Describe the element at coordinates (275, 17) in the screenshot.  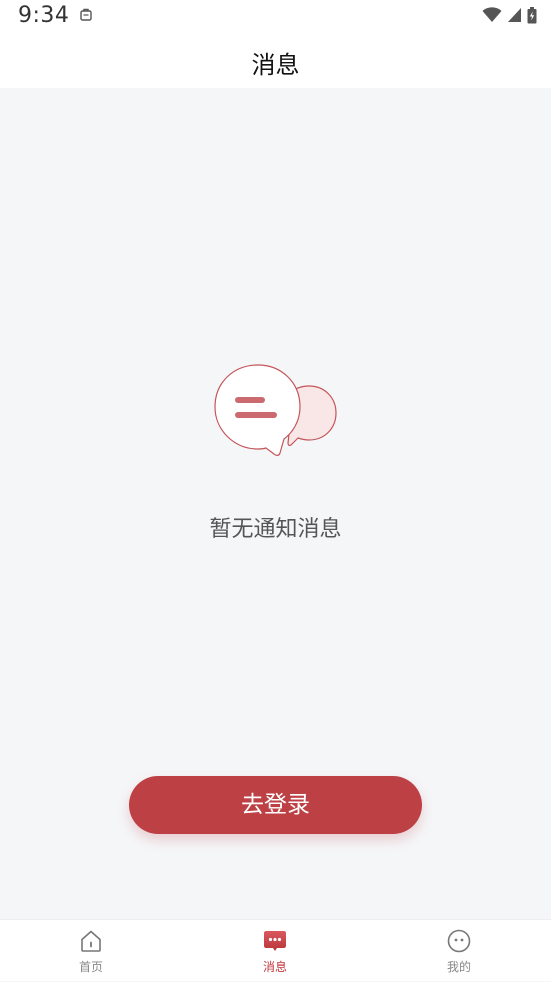
I see `status-bar: 9:34` at that location.